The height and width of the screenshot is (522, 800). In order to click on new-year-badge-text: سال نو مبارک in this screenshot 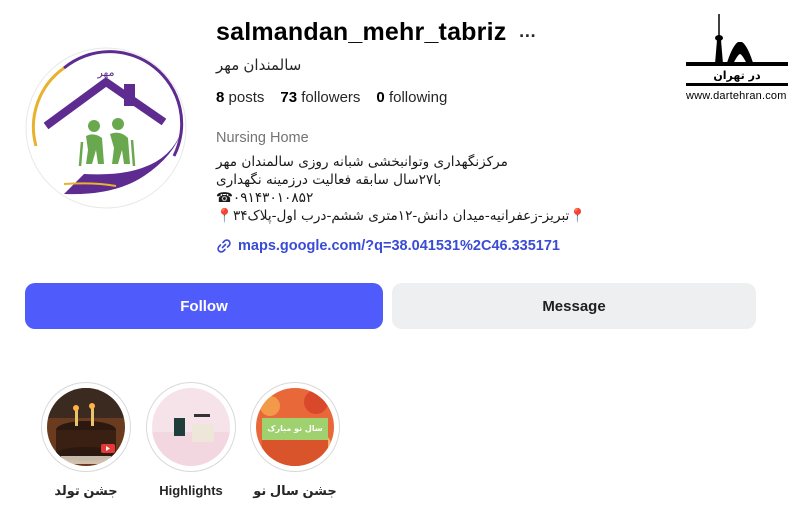, I will do `click(295, 428)`.